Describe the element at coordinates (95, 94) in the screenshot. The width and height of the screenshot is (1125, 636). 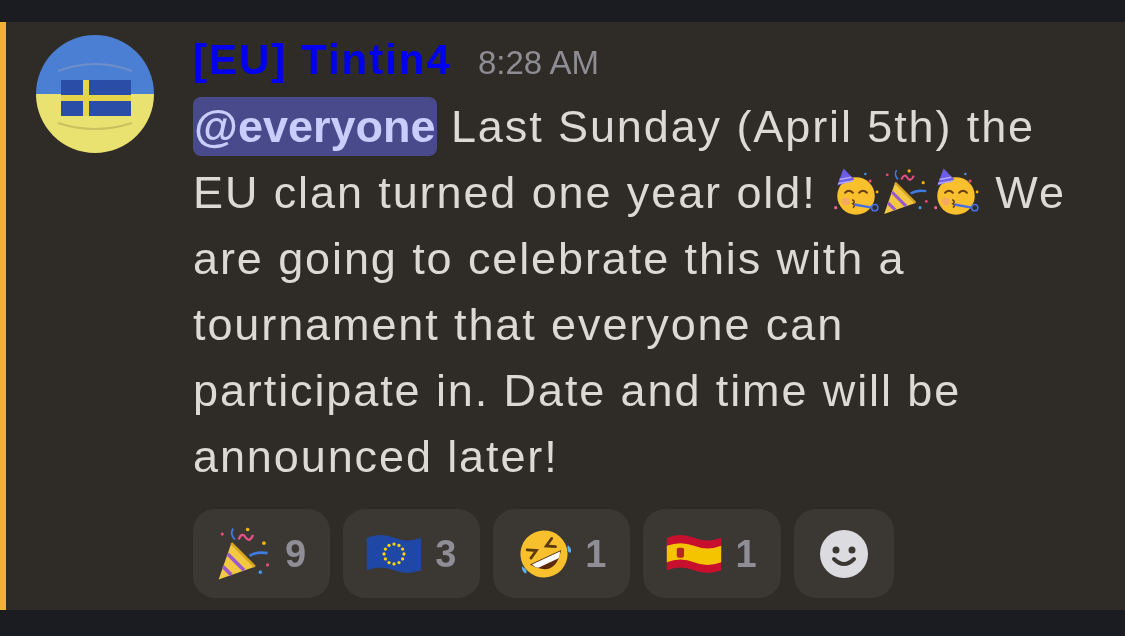
I see `avatar` at that location.